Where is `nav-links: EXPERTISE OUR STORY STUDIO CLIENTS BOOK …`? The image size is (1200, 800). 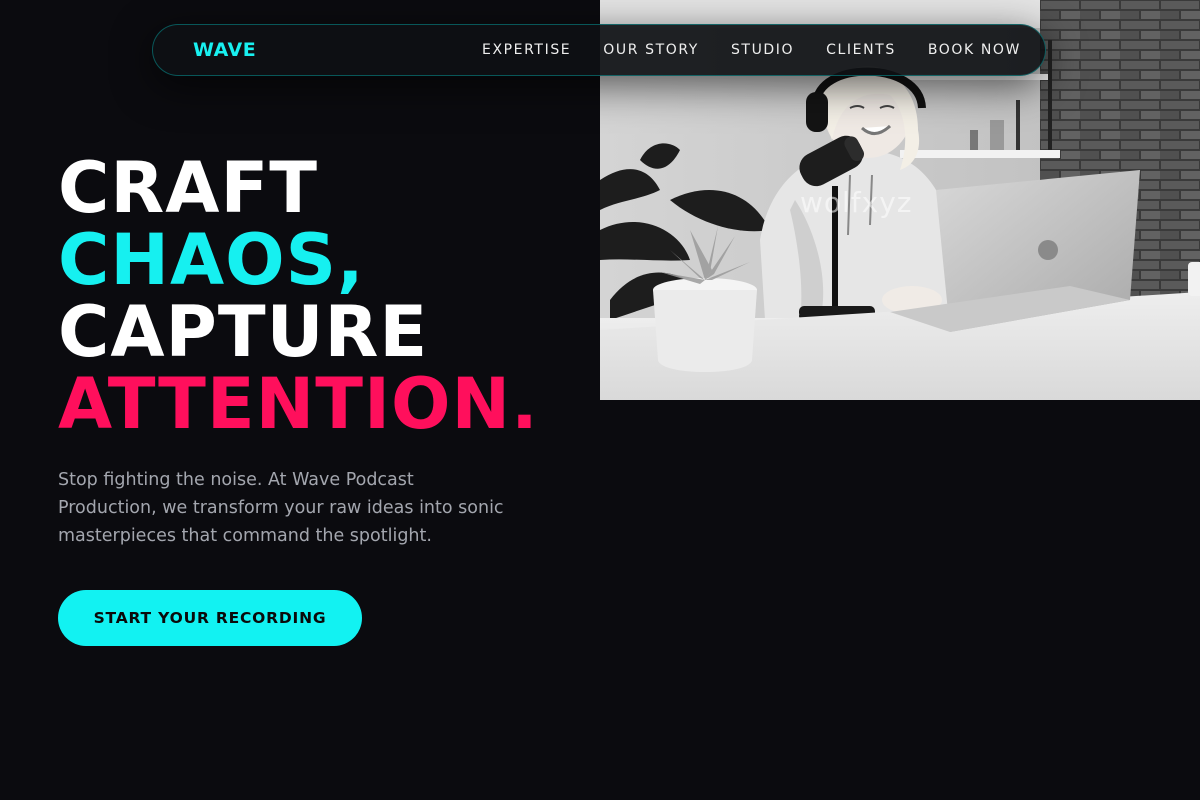
nav-links: EXPERTISE OUR STORY STUDIO CLIENTS BOOK … is located at coordinates (751, 50).